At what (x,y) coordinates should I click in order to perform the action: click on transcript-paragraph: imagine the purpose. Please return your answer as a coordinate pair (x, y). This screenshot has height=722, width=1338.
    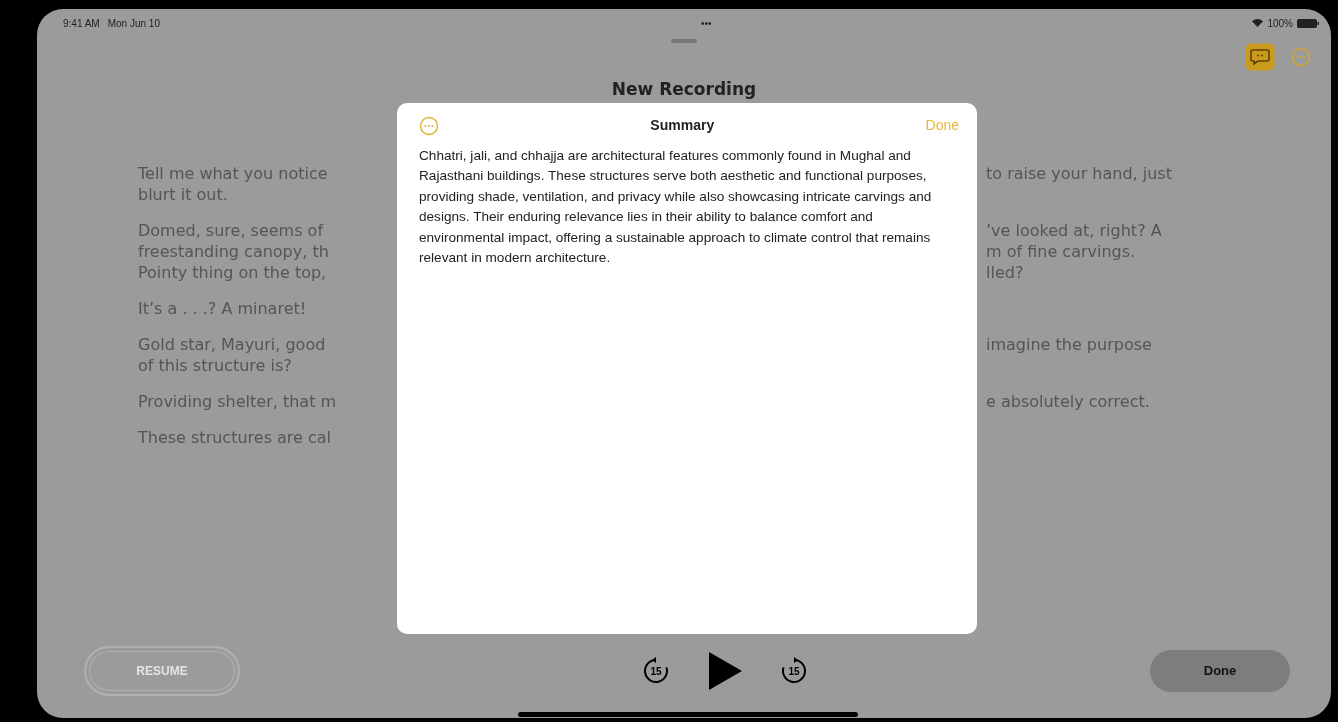
    Looking at the image, I should click on (1069, 344).